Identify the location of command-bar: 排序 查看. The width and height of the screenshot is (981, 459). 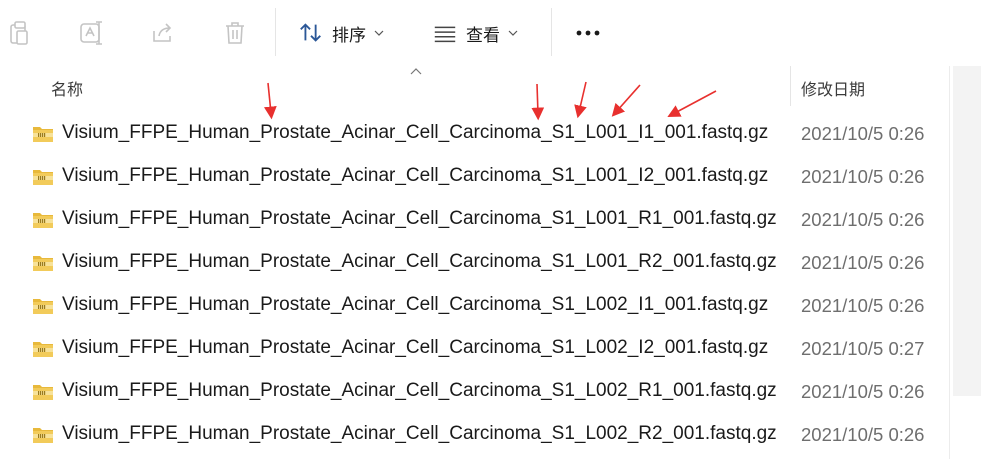
(490, 33).